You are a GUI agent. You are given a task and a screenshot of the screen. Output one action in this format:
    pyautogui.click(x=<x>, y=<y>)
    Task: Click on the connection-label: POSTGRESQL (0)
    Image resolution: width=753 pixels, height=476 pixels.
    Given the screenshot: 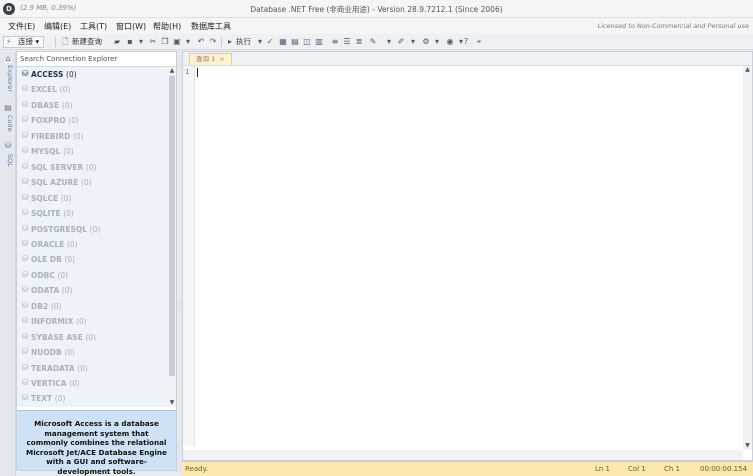 What is the action you would take?
    pyautogui.click(x=66, y=229)
    